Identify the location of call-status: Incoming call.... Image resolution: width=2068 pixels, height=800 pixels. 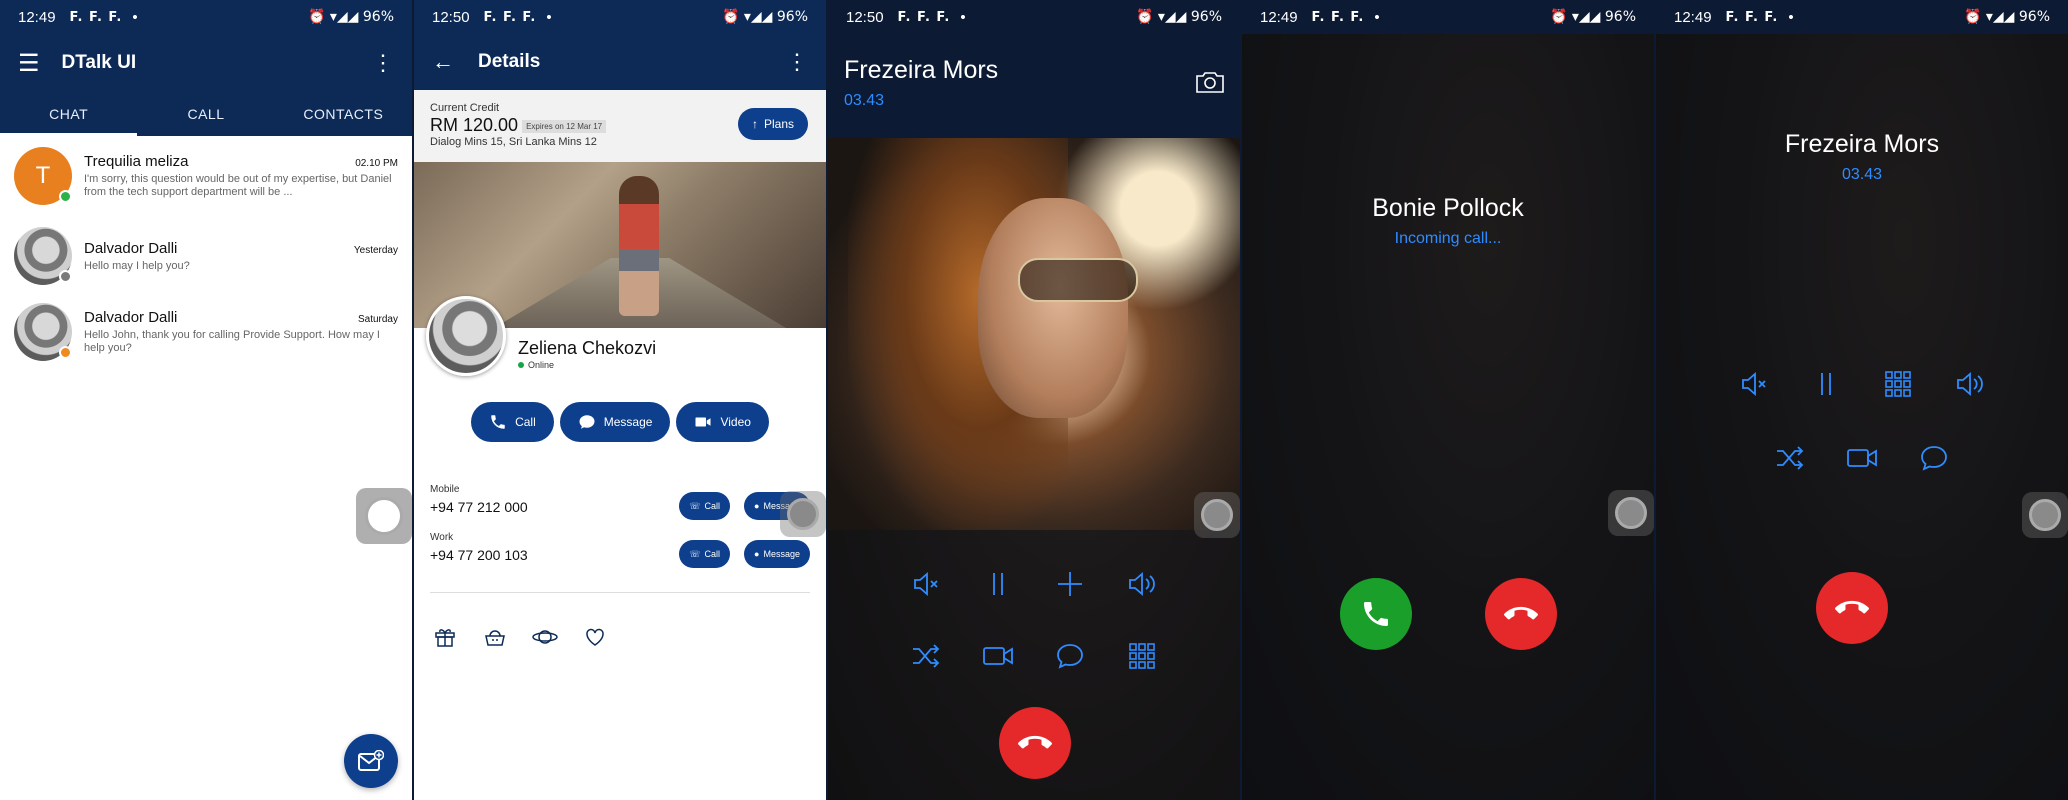
(1448, 238).